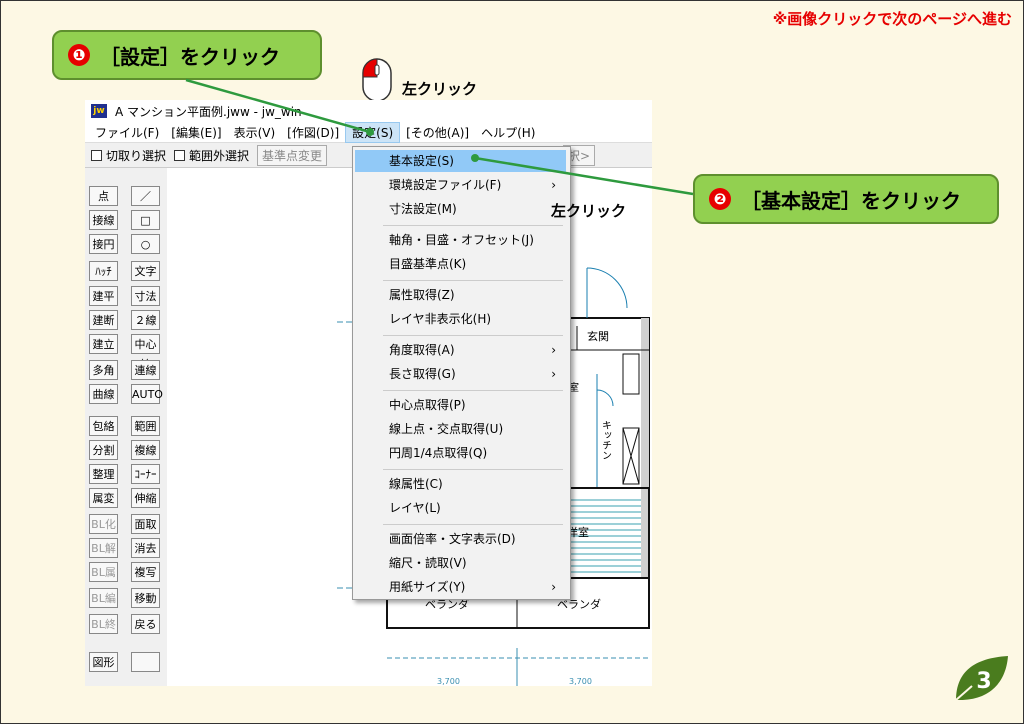 The width and height of the screenshot is (1024, 724). I want to click on connector-lines, so click(439, 137).